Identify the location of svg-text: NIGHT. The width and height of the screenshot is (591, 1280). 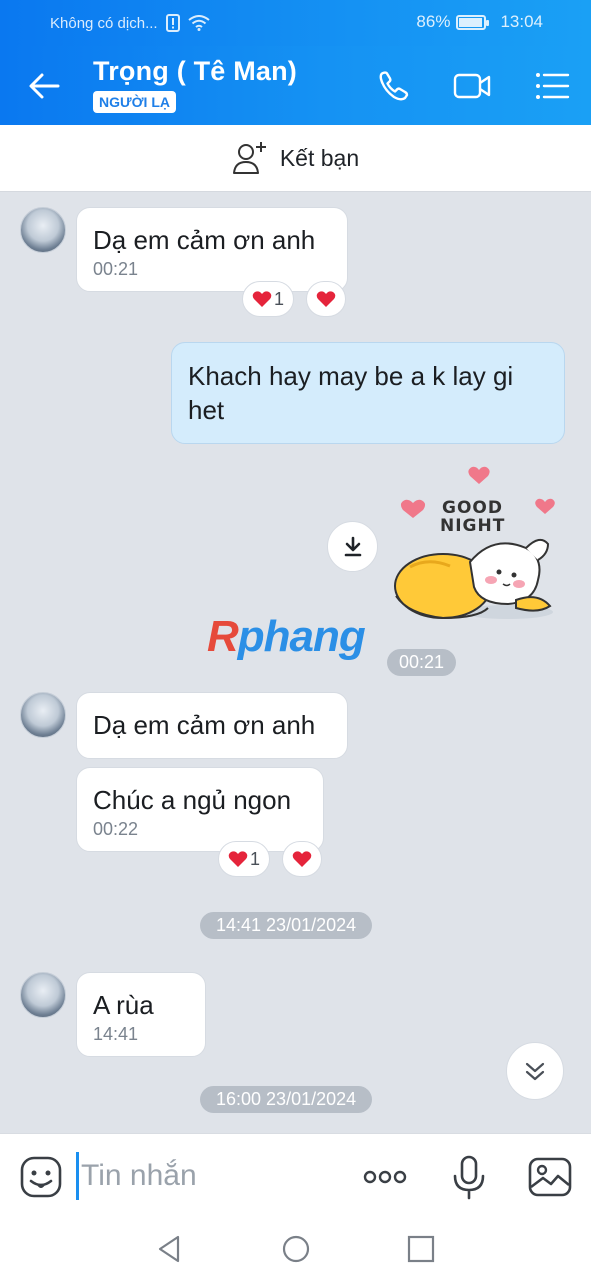
(472, 526).